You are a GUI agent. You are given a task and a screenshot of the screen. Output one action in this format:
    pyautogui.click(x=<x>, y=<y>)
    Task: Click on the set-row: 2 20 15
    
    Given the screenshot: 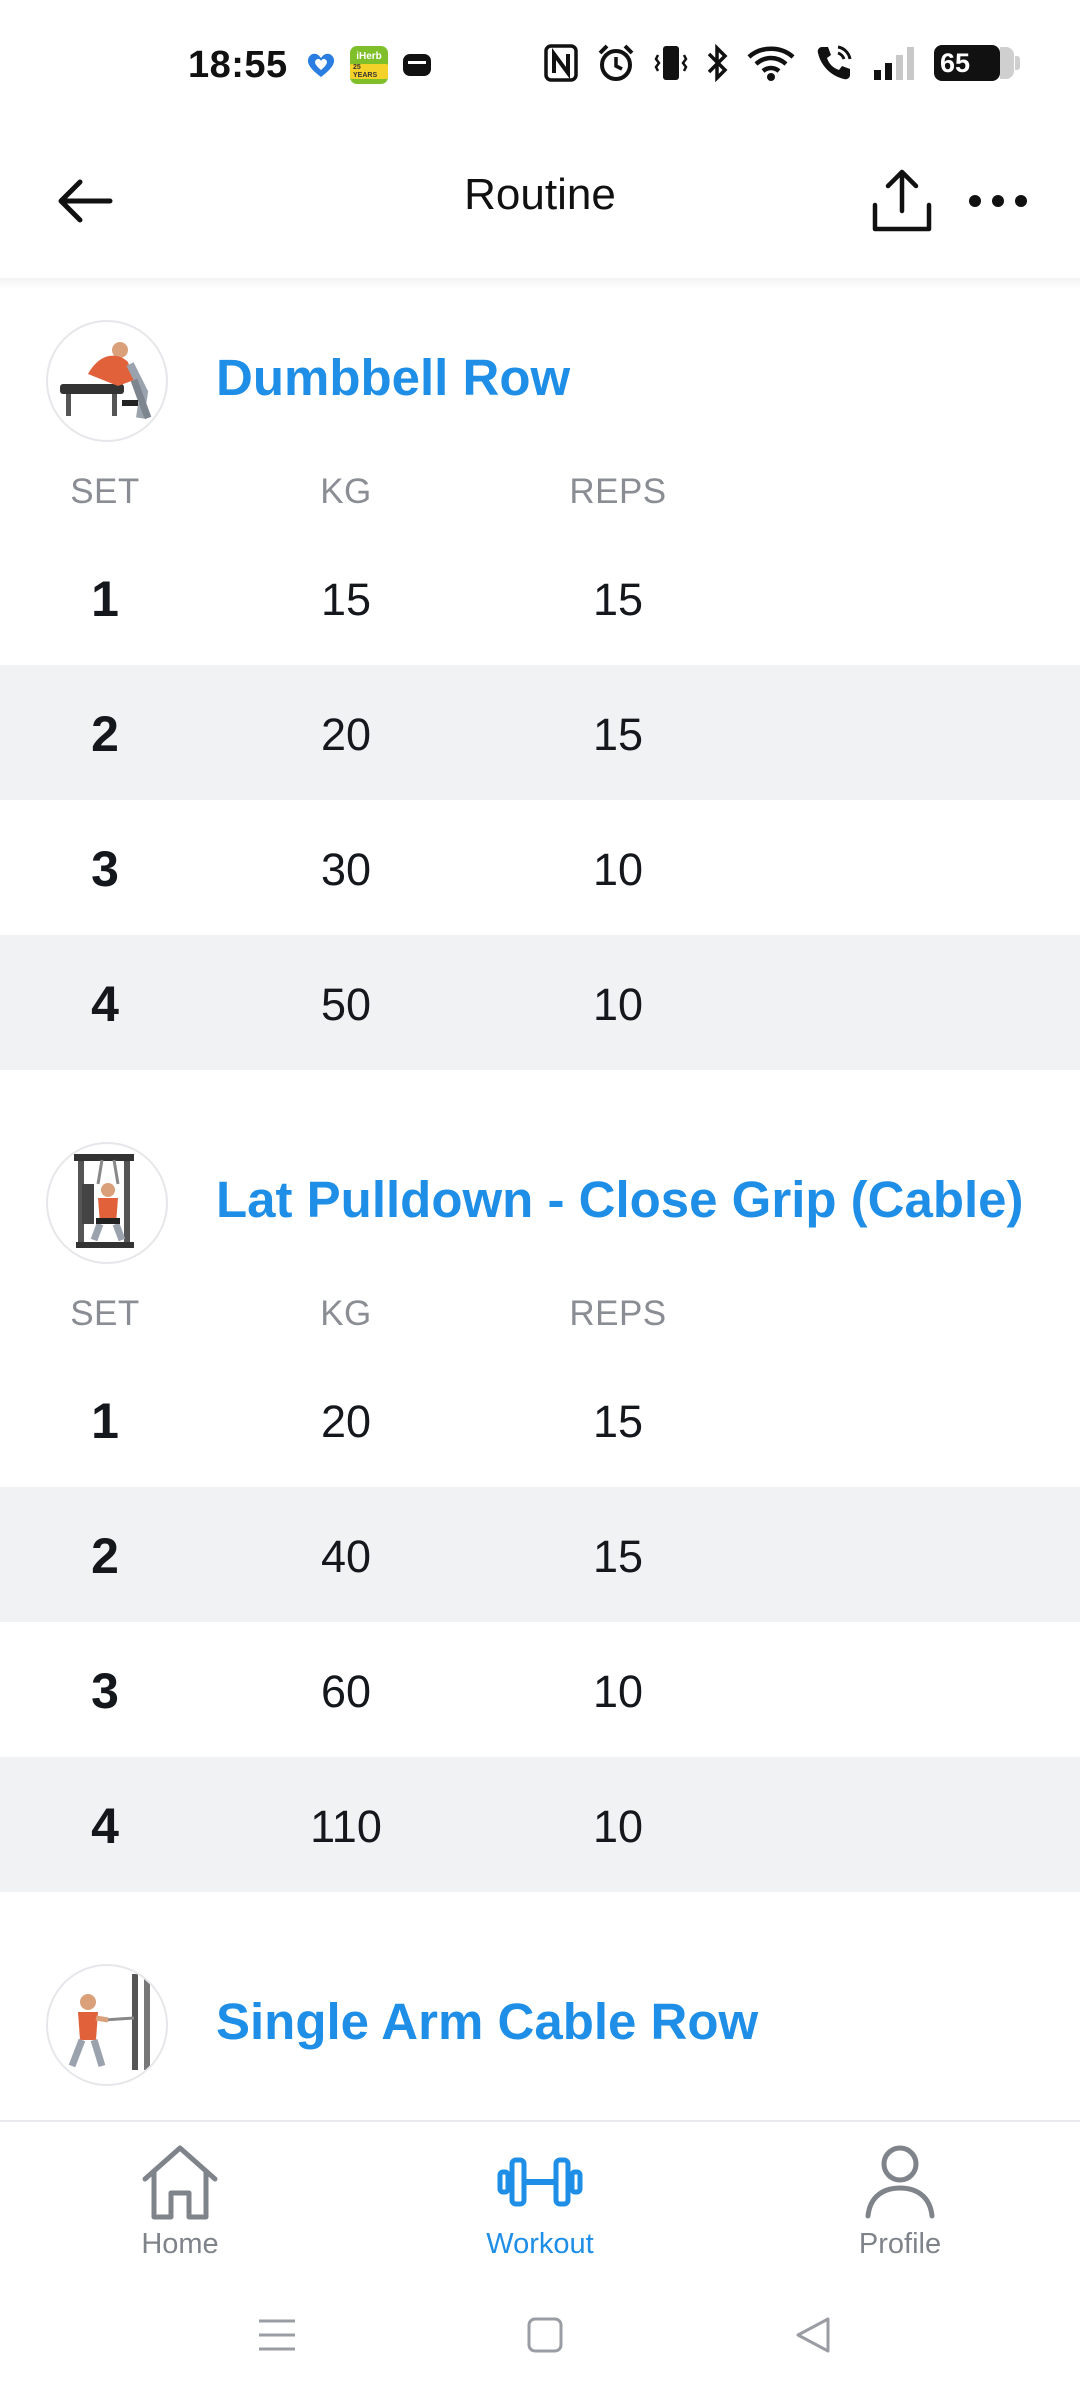 What is the action you would take?
    pyautogui.click(x=540, y=732)
    